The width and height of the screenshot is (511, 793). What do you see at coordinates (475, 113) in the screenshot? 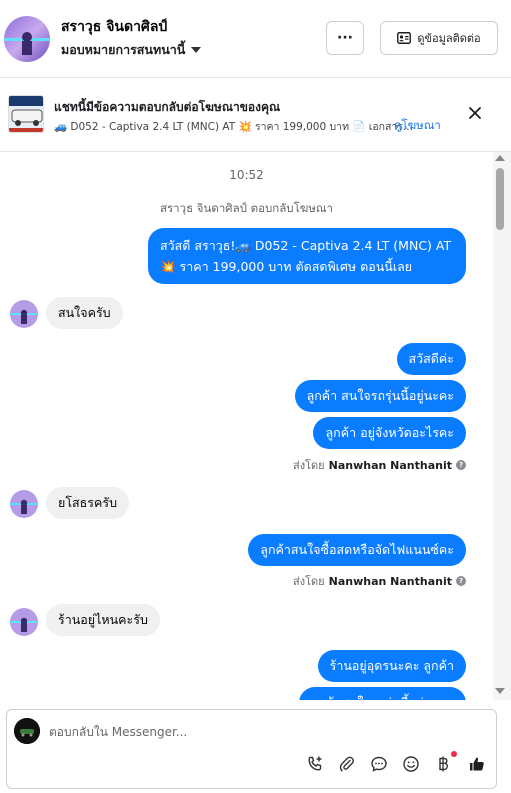
I see `close-icon` at bounding box center [475, 113].